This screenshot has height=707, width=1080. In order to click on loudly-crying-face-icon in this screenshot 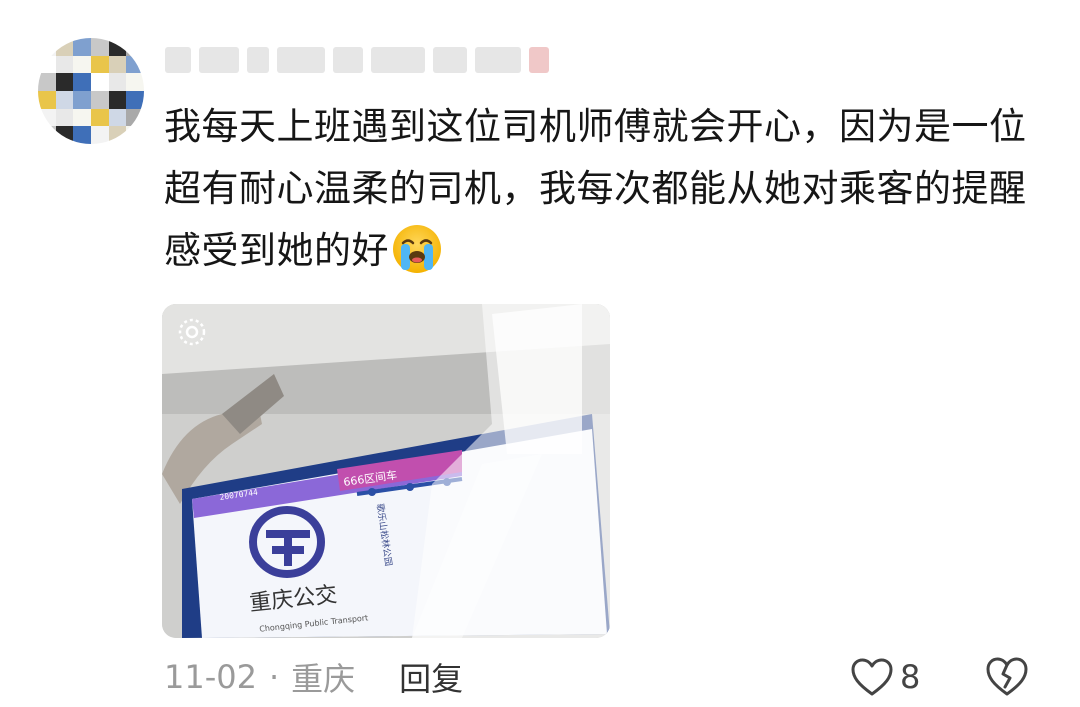, I will do `click(417, 249)`.